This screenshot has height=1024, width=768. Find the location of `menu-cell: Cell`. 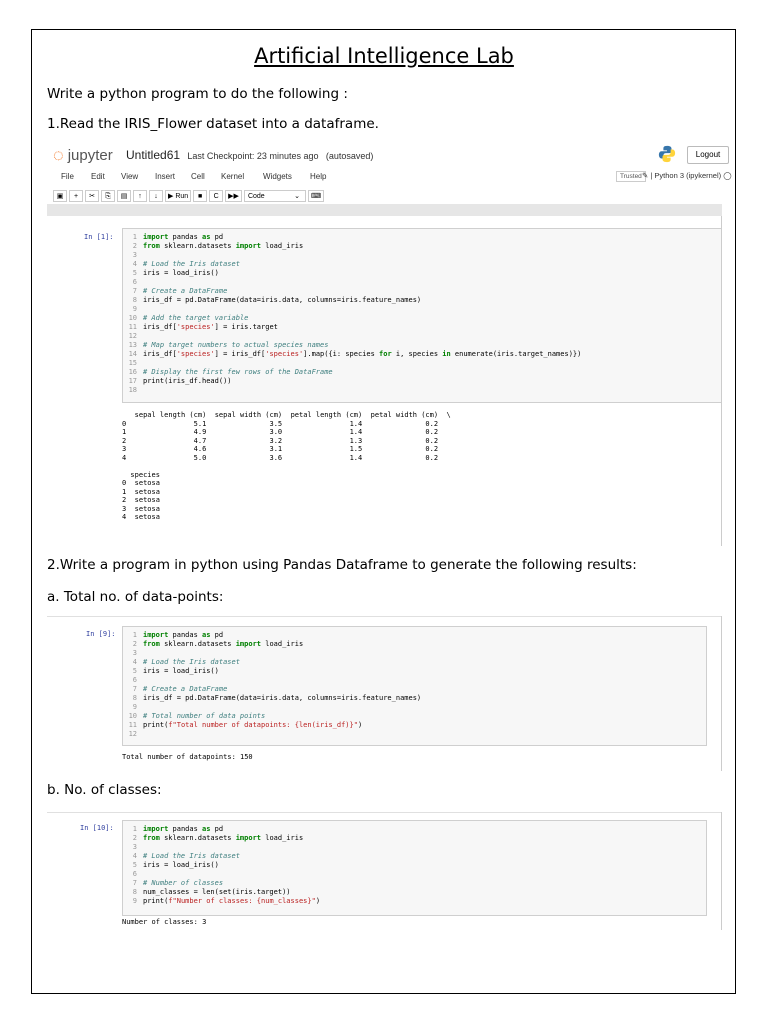

menu-cell: Cell is located at coordinates (198, 176).